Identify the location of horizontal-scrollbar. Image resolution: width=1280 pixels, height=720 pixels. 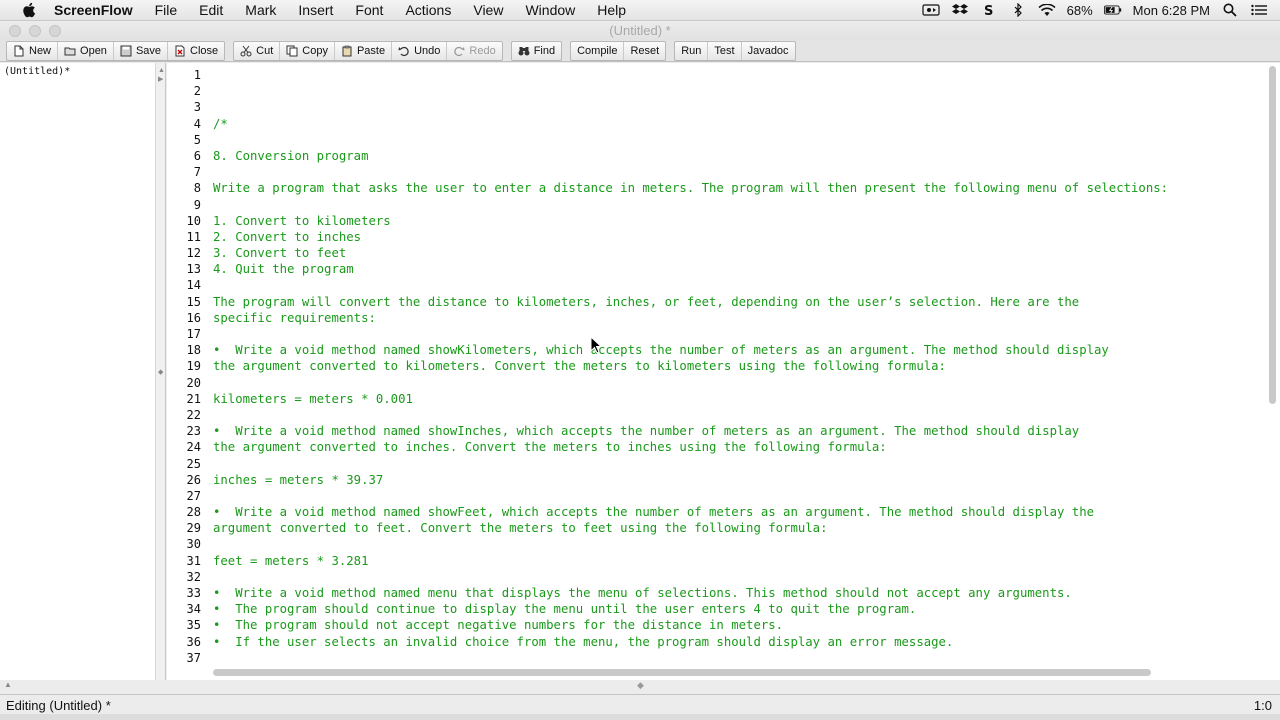
(682, 672).